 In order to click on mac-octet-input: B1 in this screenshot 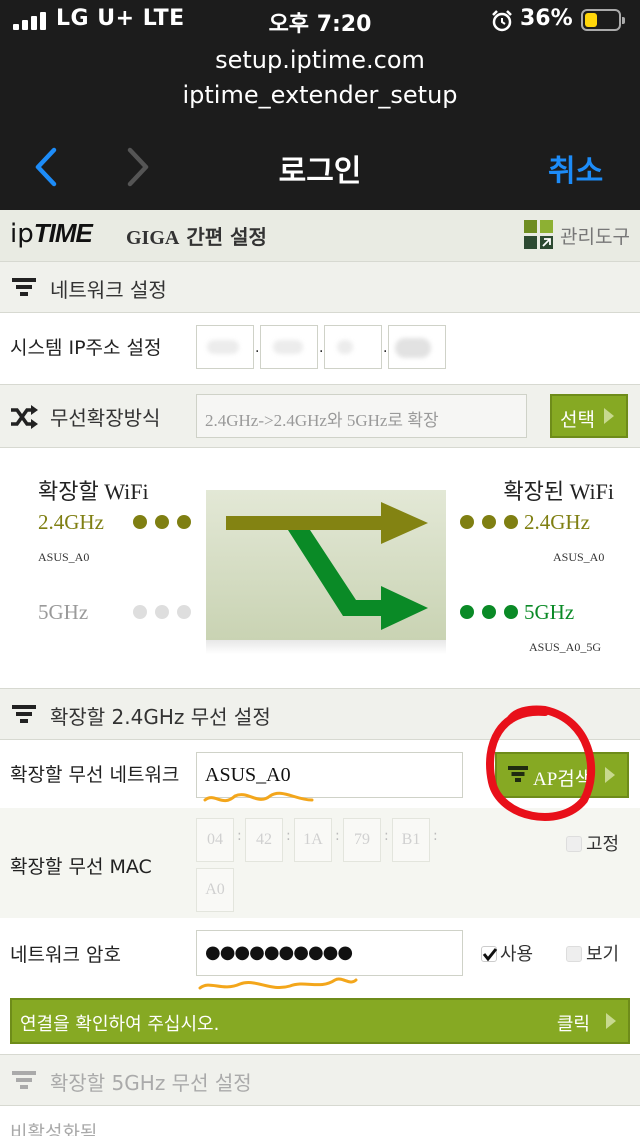, I will do `click(411, 840)`.